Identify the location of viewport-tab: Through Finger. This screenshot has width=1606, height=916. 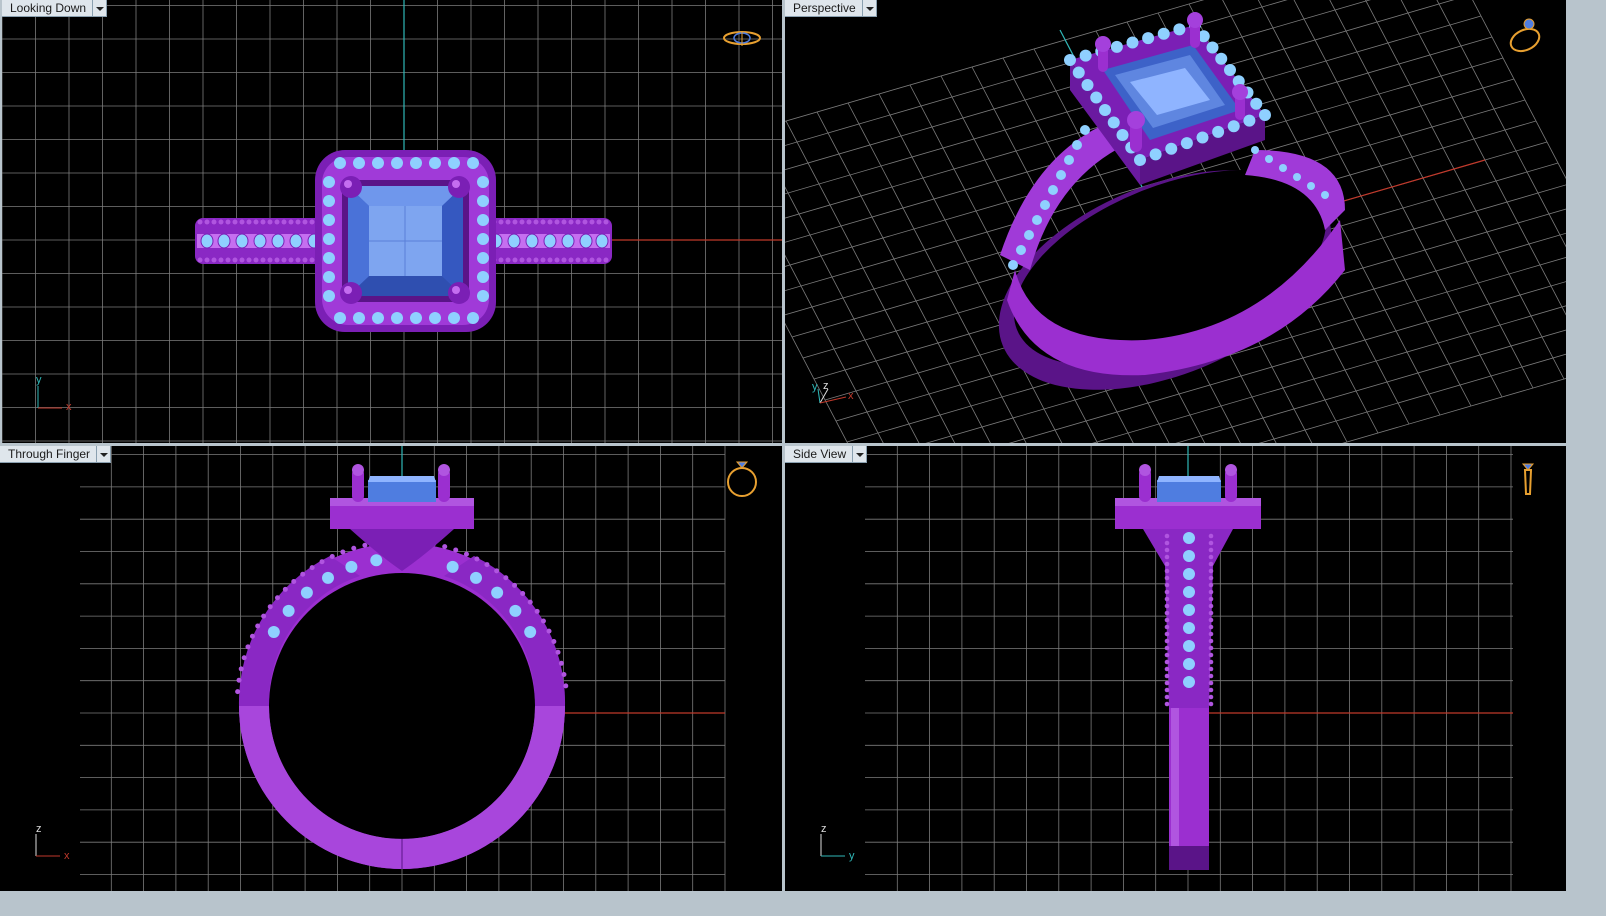
(56, 454).